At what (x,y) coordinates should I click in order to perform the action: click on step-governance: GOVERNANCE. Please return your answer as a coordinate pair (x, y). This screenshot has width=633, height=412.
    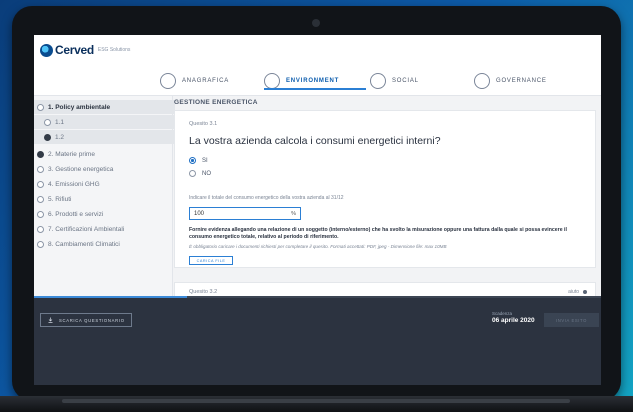
    Looking at the image, I should click on (510, 81).